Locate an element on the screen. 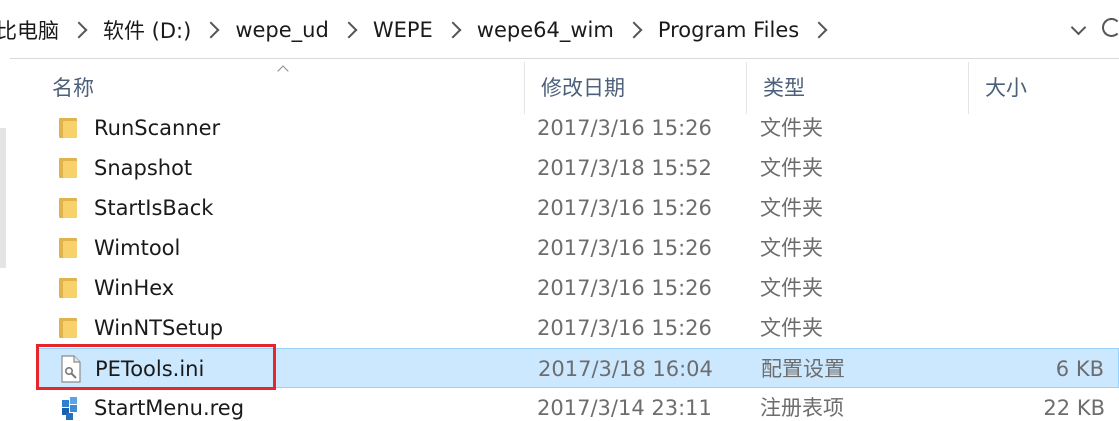 This screenshot has width=1119, height=421. column-header-size-label: 大小 is located at coordinates (1006, 88).